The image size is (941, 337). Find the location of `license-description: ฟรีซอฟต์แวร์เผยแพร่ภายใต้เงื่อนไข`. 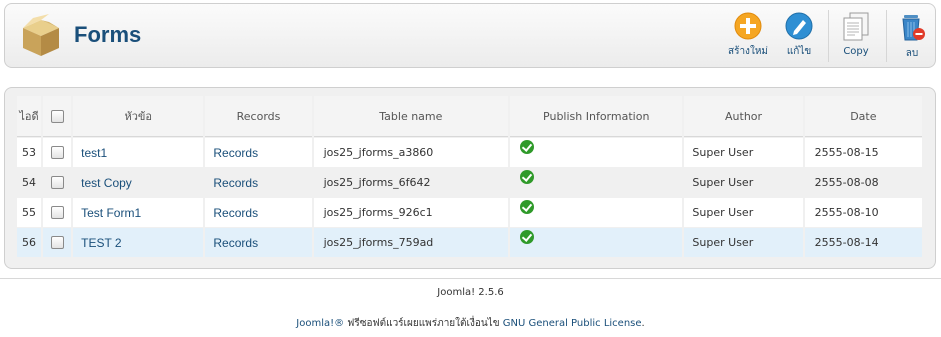

license-description: ฟรีซอฟต์แวร์เผยแพร่ภายใต้เงื่อนไข is located at coordinates (423, 323).